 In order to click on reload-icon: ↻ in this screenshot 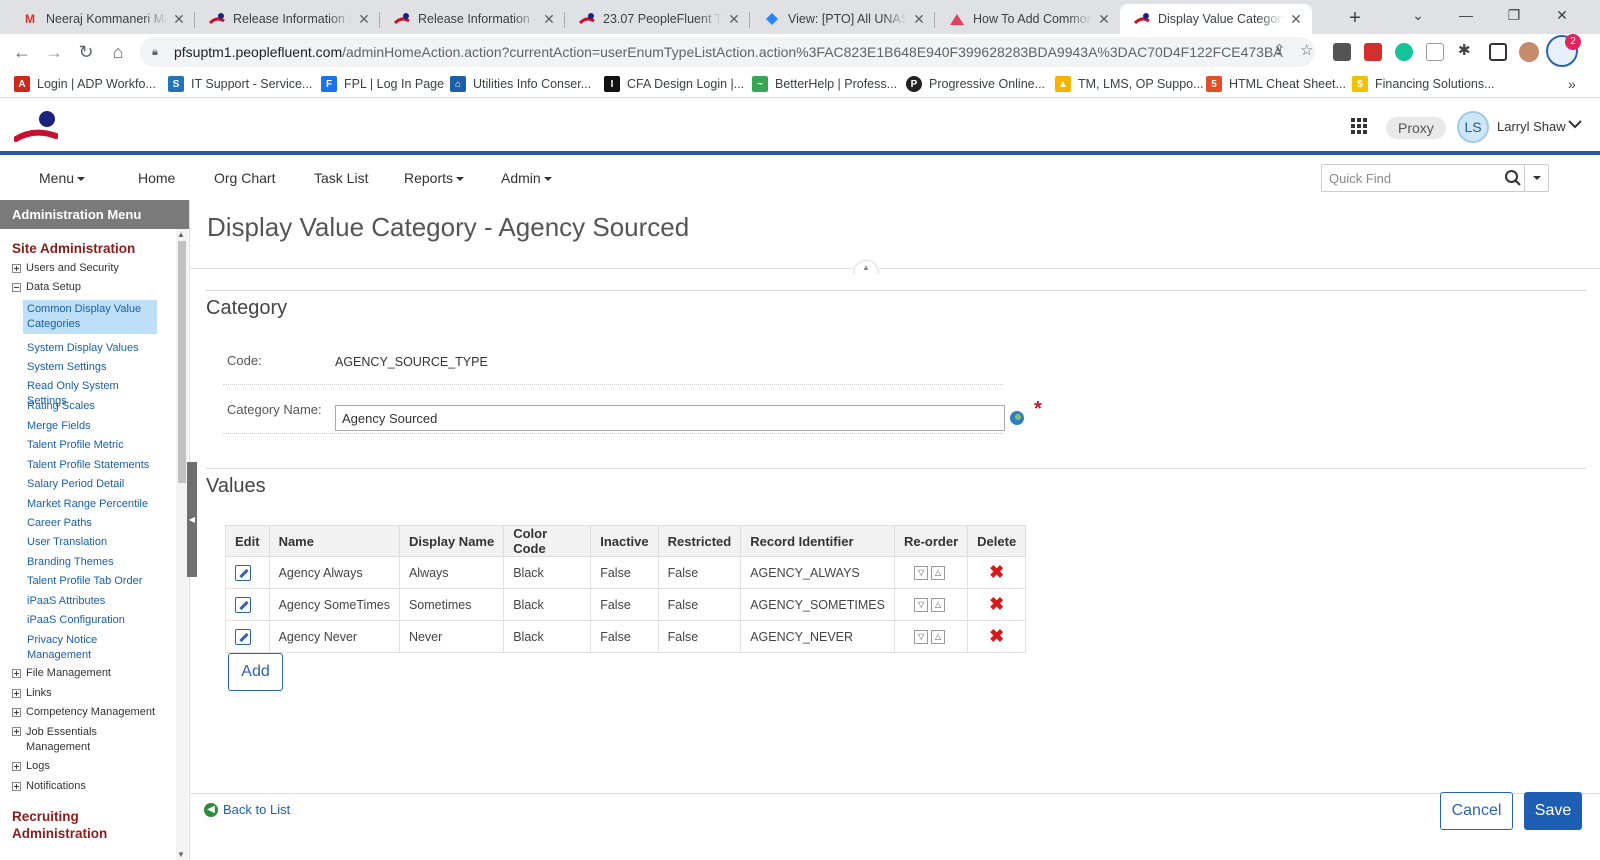, I will do `click(86, 52)`.